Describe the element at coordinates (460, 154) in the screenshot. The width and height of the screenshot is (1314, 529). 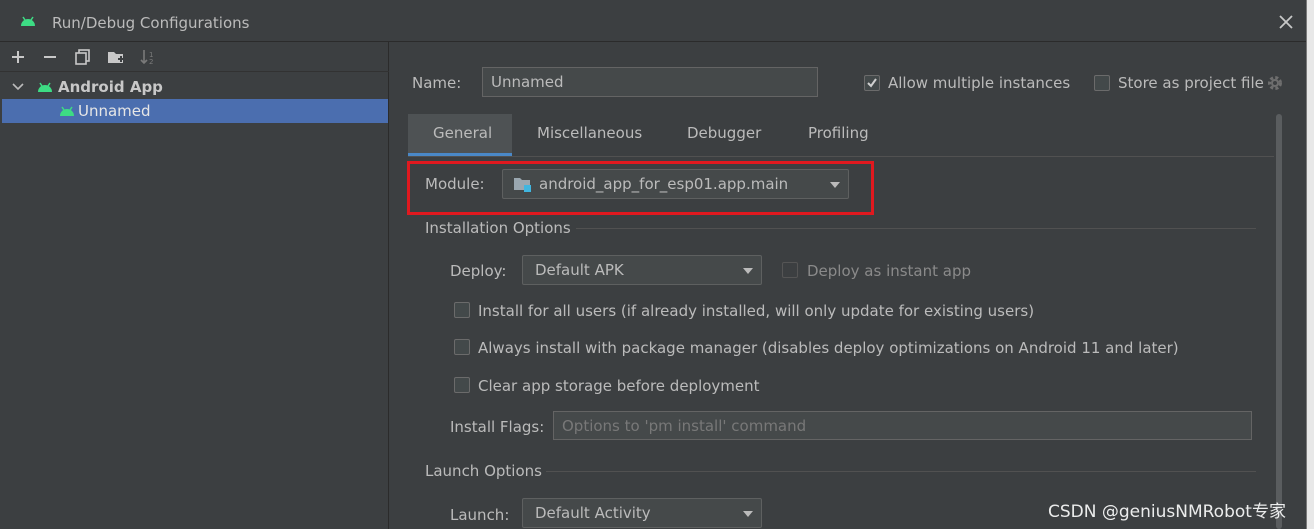
I see `tab-selected-indicator` at that location.